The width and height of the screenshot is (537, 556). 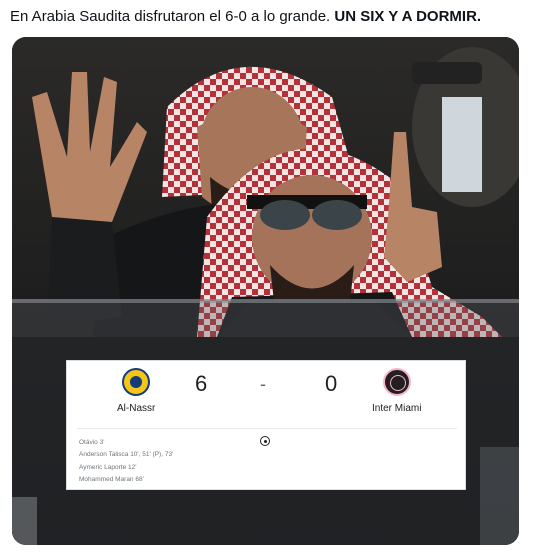 What do you see at coordinates (408, 16) in the screenshot?
I see `tweet-text-bold: UN SIX Y A DORMIR.` at bounding box center [408, 16].